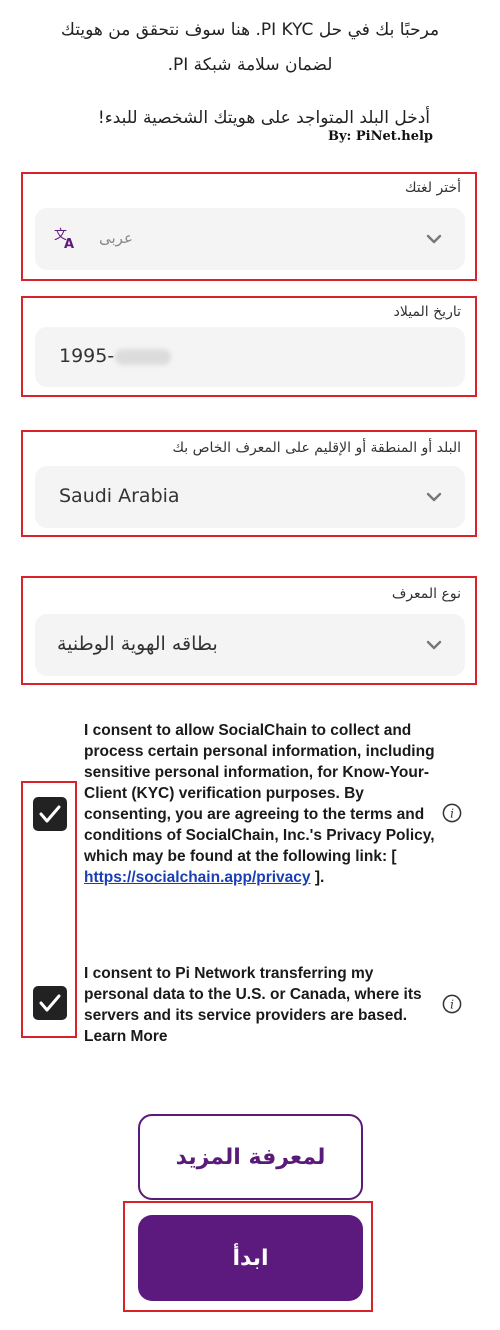 The image size is (500, 1330). Describe the element at coordinates (119, 496) in the screenshot. I see `country-value: Saudi Arabia` at that location.